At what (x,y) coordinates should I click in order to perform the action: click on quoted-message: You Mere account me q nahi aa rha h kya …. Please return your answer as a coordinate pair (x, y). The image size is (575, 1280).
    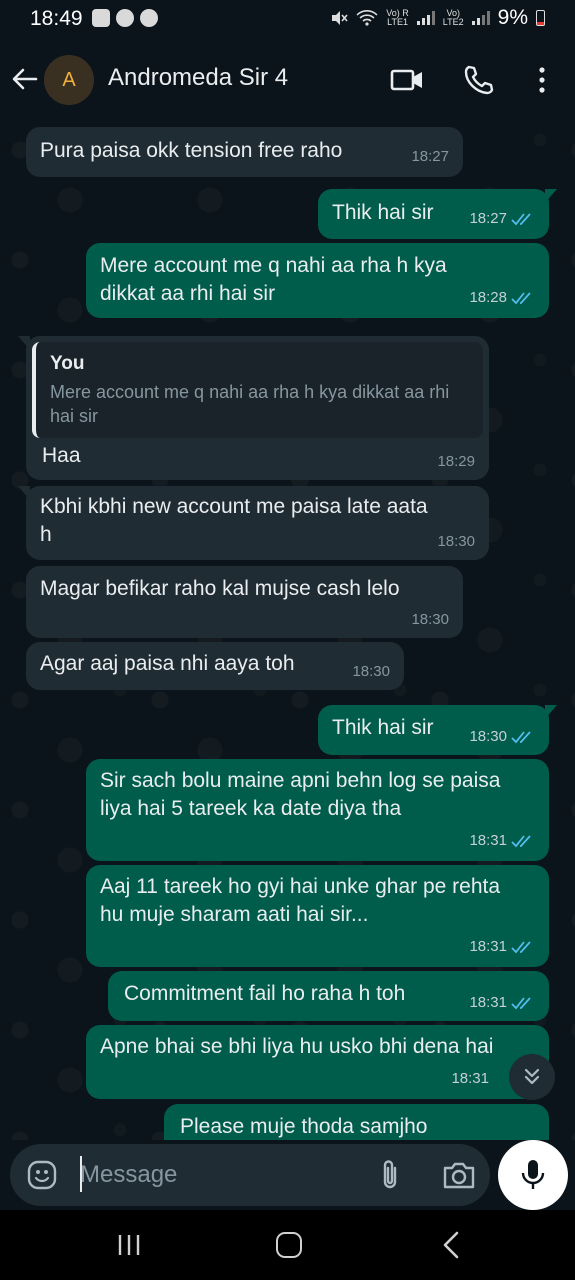
    Looking at the image, I should click on (257, 390).